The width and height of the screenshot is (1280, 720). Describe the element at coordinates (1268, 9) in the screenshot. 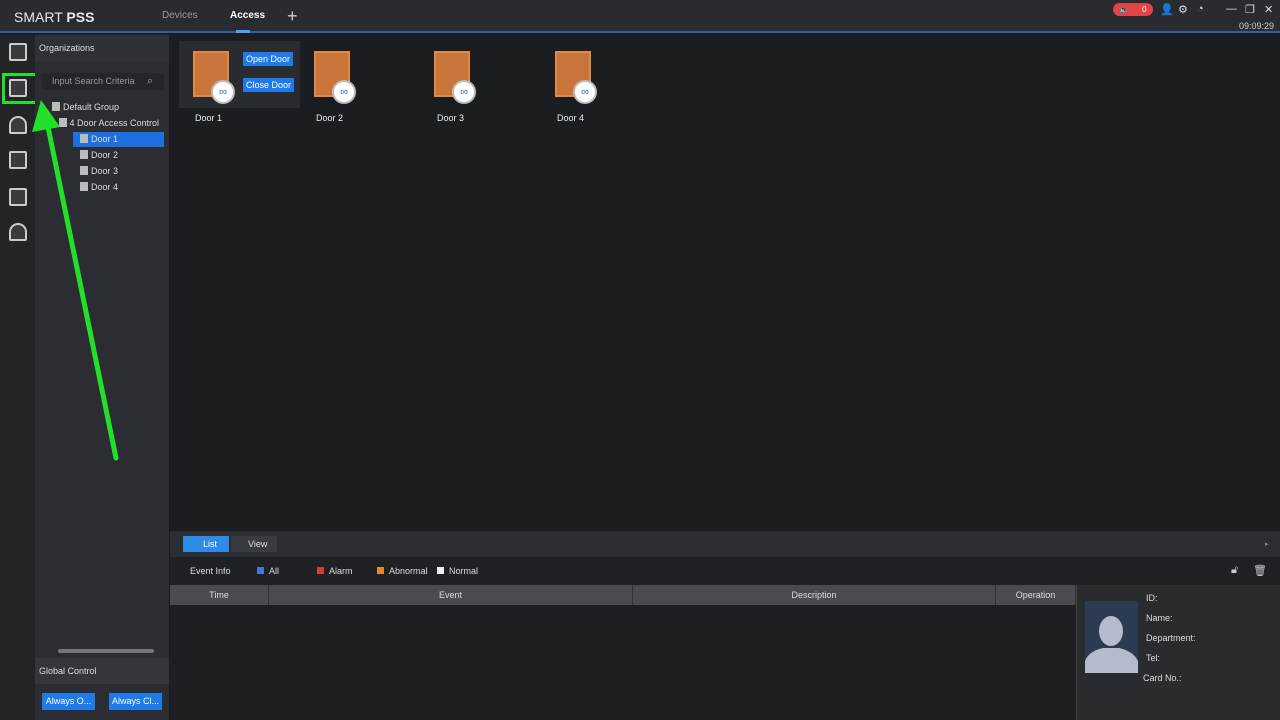

I see `close-icon: ✕` at that location.